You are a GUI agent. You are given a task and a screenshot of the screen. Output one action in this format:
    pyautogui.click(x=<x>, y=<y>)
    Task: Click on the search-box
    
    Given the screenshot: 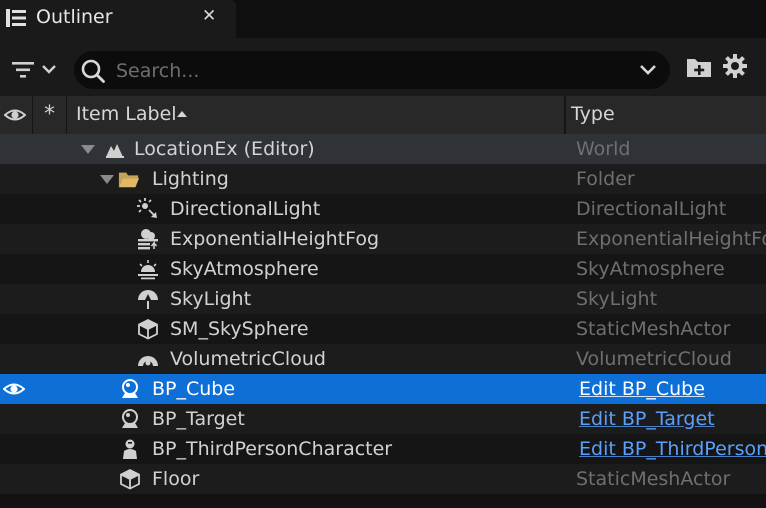 What is the action you would take?
    pyautogui.click(x=372, y=70)
    